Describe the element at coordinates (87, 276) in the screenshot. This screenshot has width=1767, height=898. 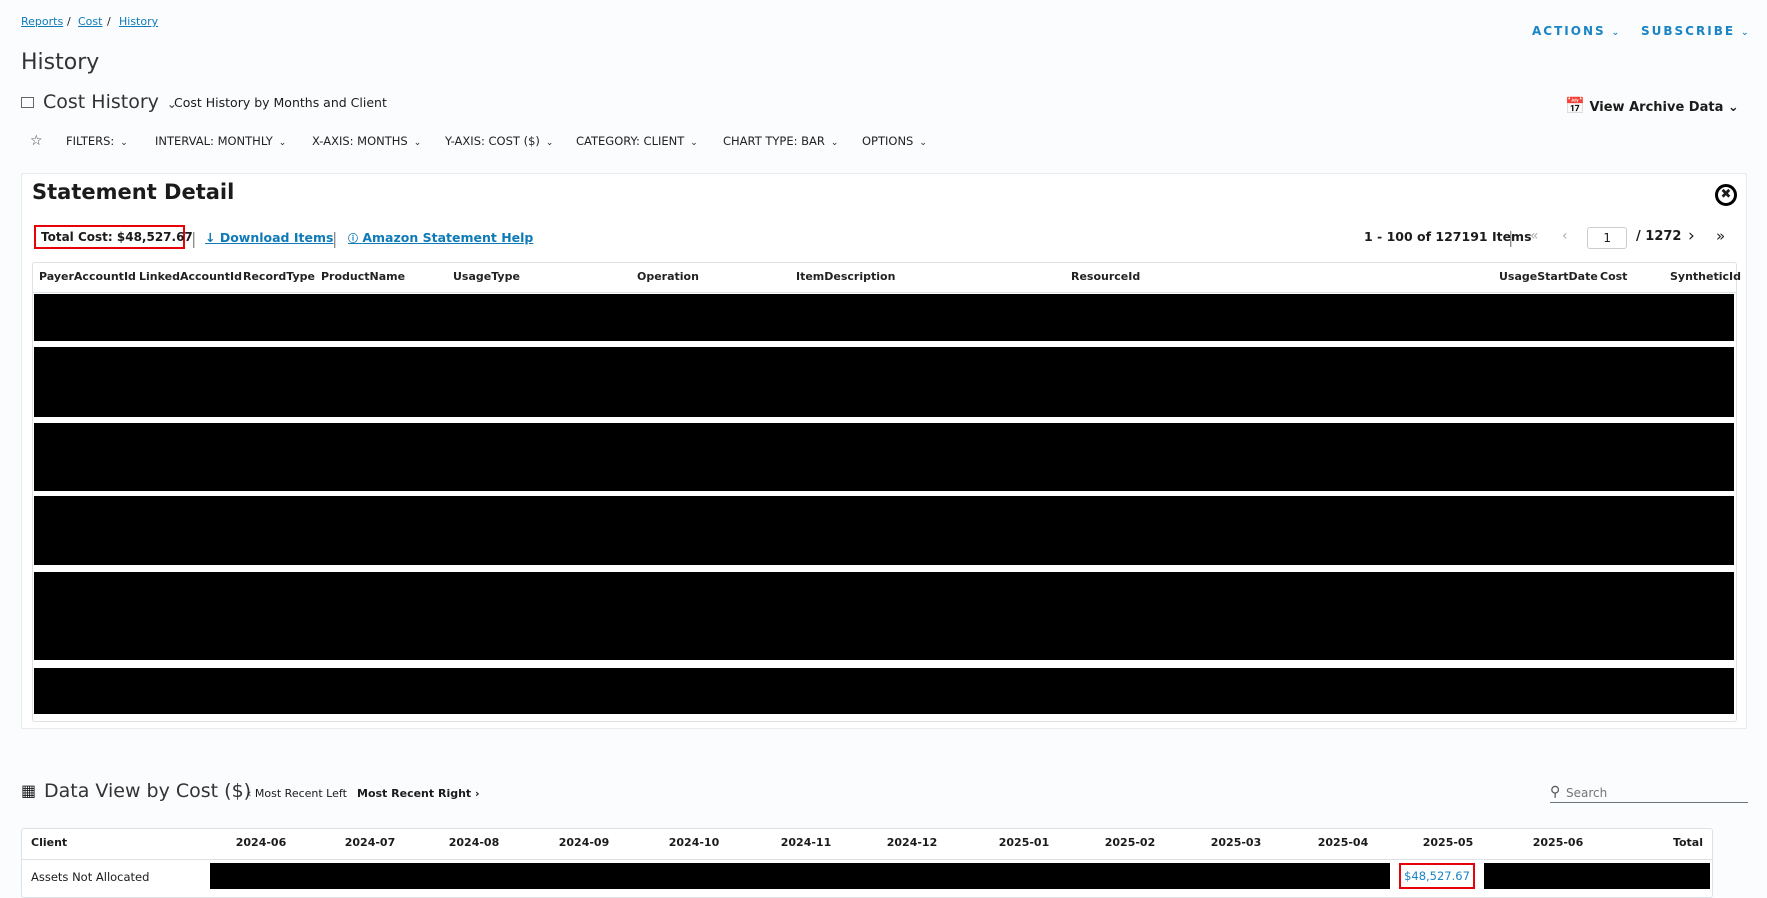
I see `column-header: PayerAccountId` at that location.